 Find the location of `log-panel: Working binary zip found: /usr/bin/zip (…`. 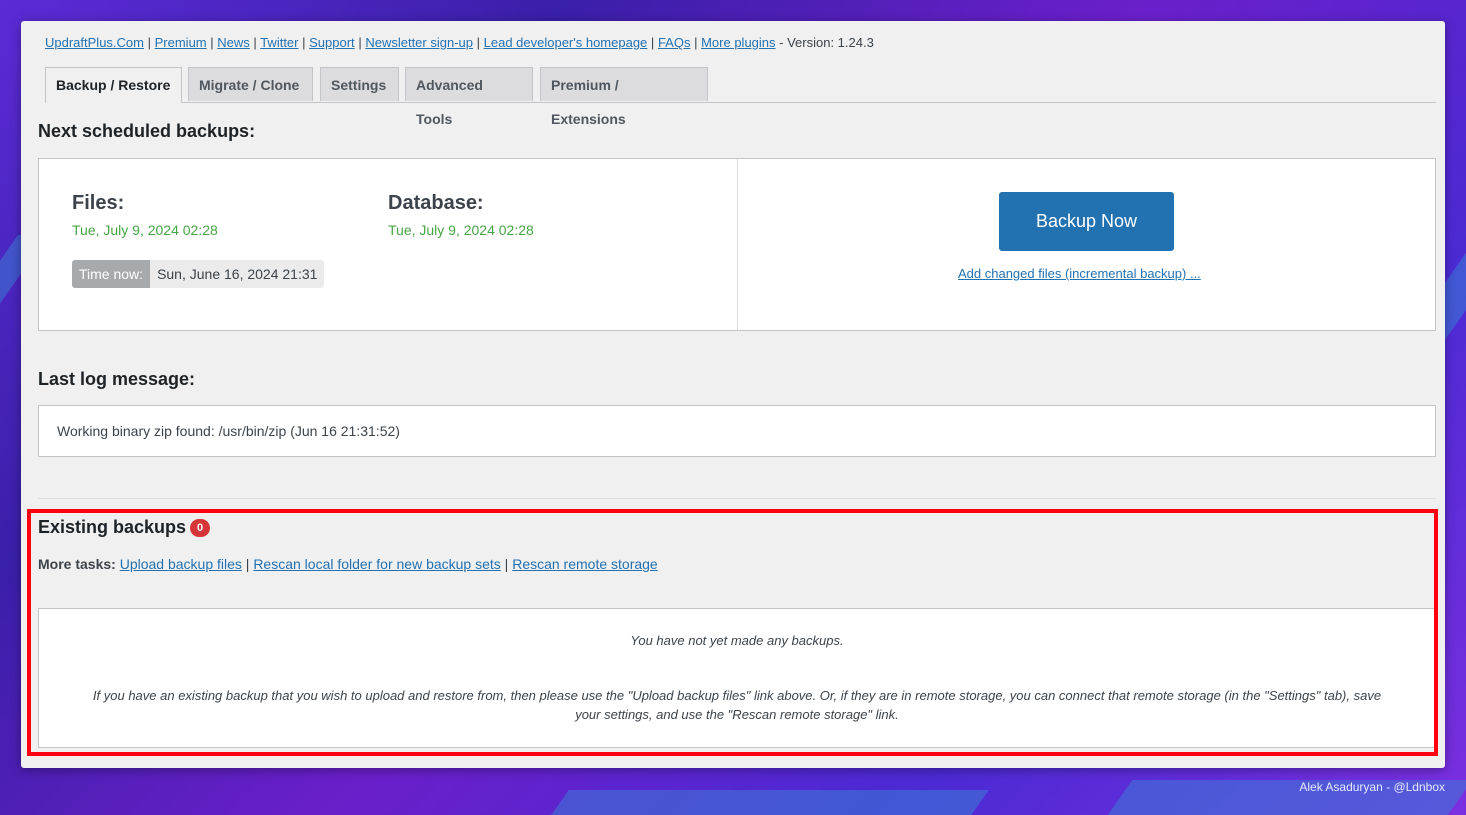

log-panel: Working binary zip found: /usr/bin/zip (… is located at coordinates (737, 431).